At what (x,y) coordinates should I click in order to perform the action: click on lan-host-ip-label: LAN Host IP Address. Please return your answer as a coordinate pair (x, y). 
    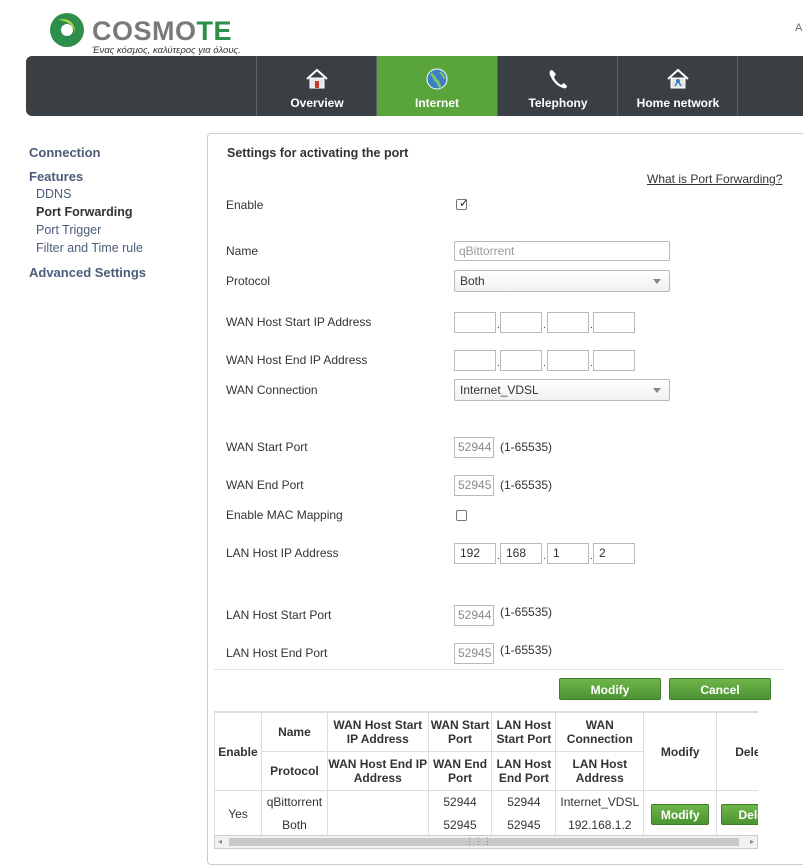
    Looking at the image, I should click on (282, 553).